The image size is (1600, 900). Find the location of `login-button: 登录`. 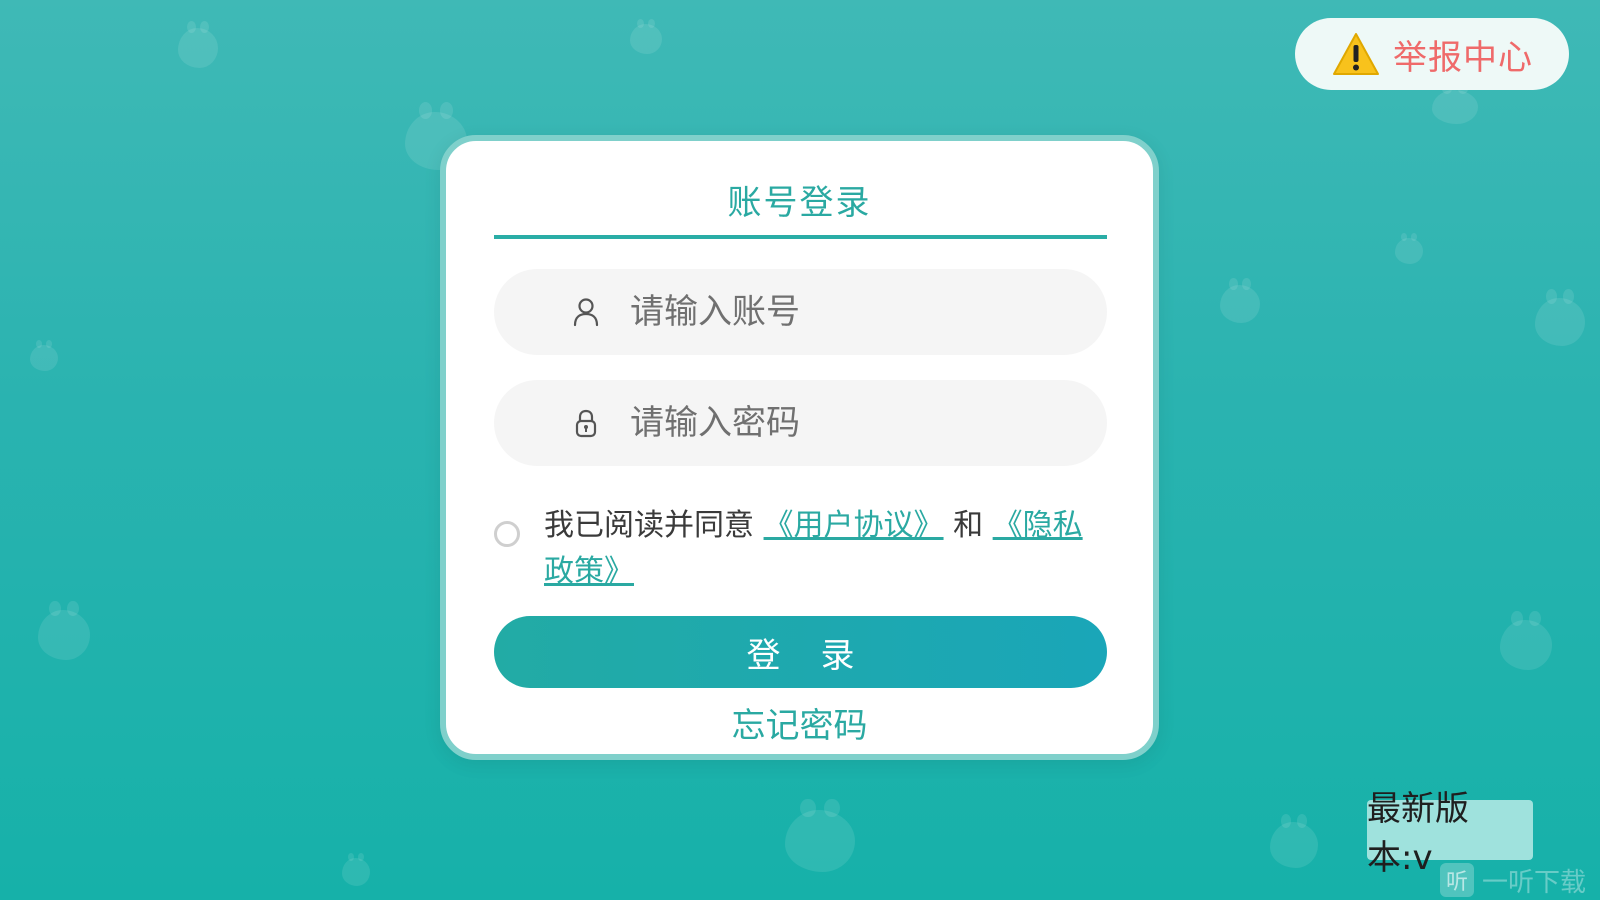

login-button: 登录 is located at coordinates (800, 652).